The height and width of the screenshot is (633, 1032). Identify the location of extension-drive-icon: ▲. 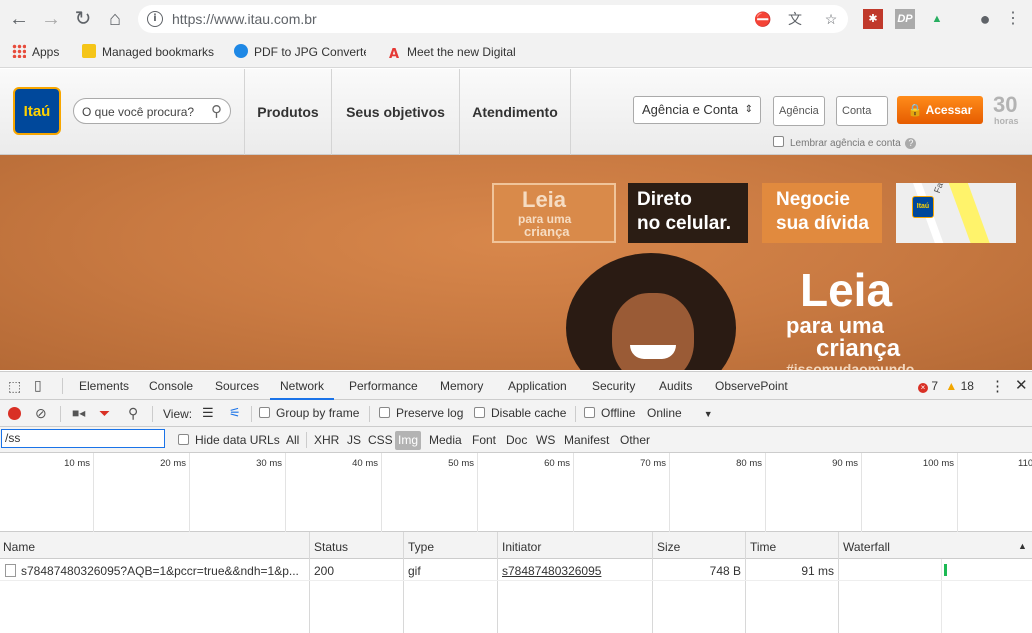
(937, 19).